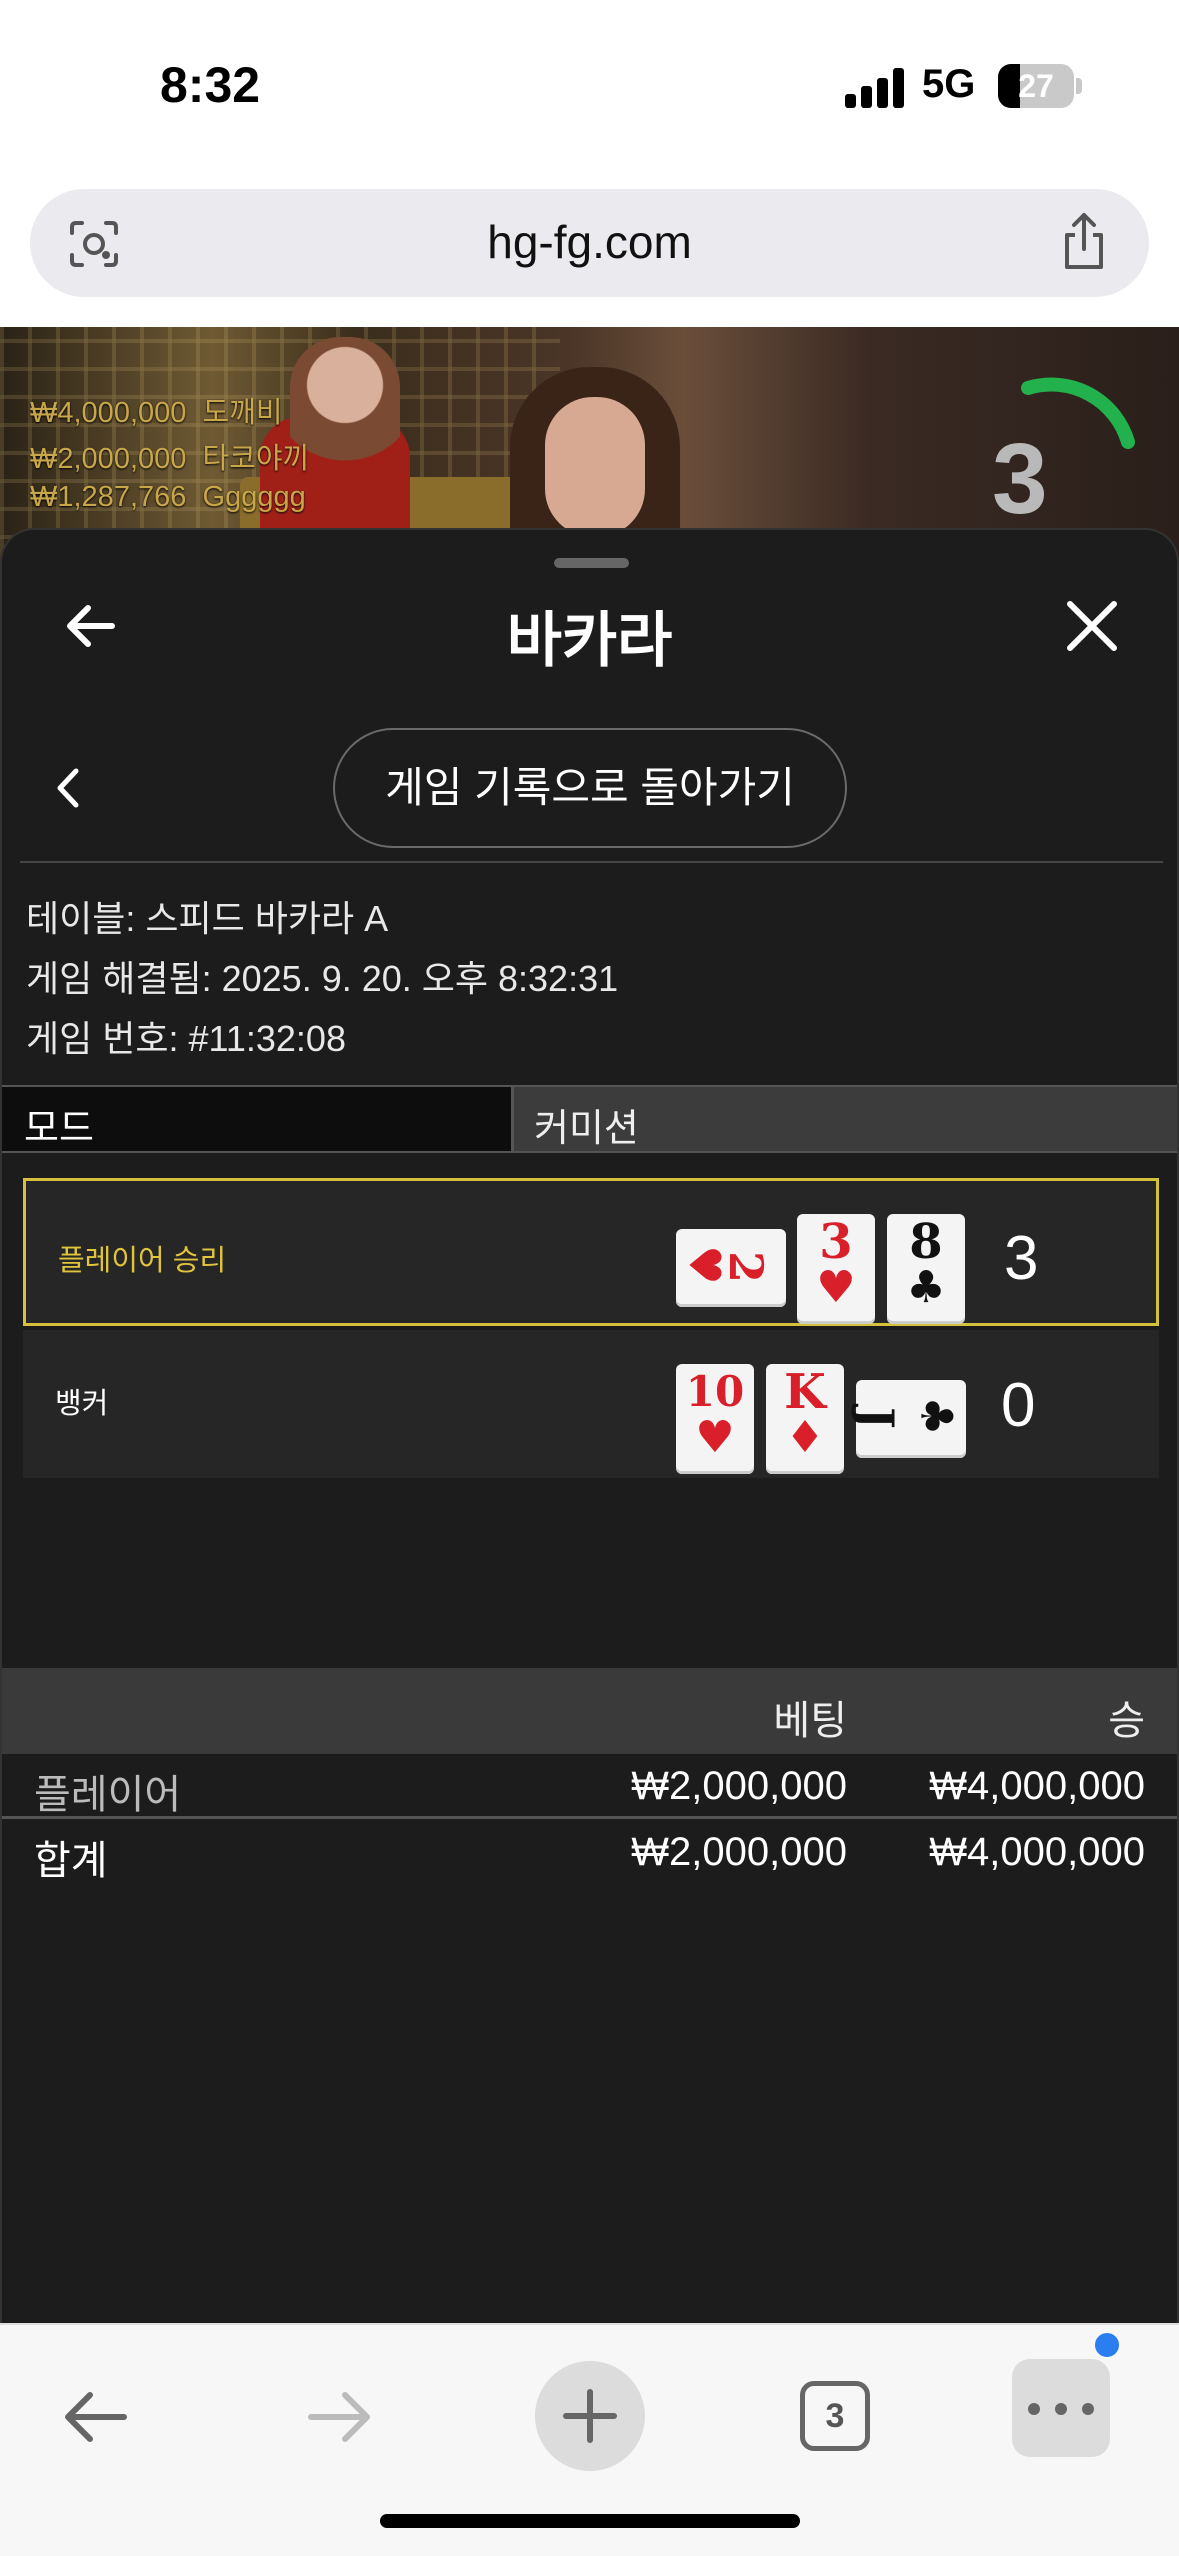 The height and width of the screenshot is (2556, 1179). Describe the element at coordinates (108, 1795) in the screenshot. I see `bet-row-label: 플레이어` at that location.